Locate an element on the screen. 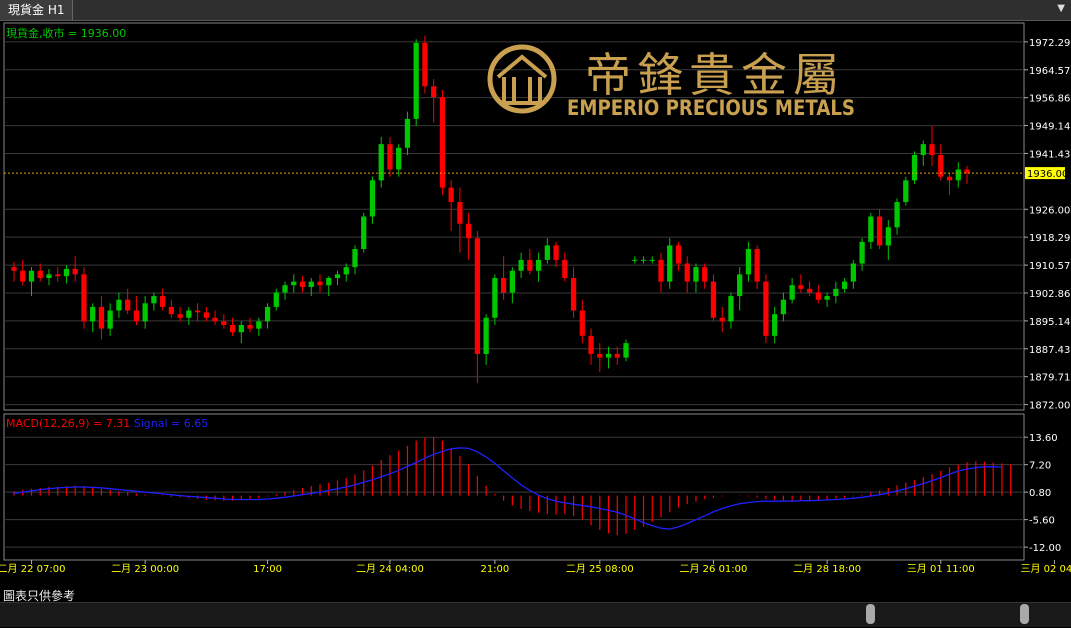 The width and height of the screenshot is (1071, 628). tab-label: 現貨金 H1 is located at coordinates (36, 10).